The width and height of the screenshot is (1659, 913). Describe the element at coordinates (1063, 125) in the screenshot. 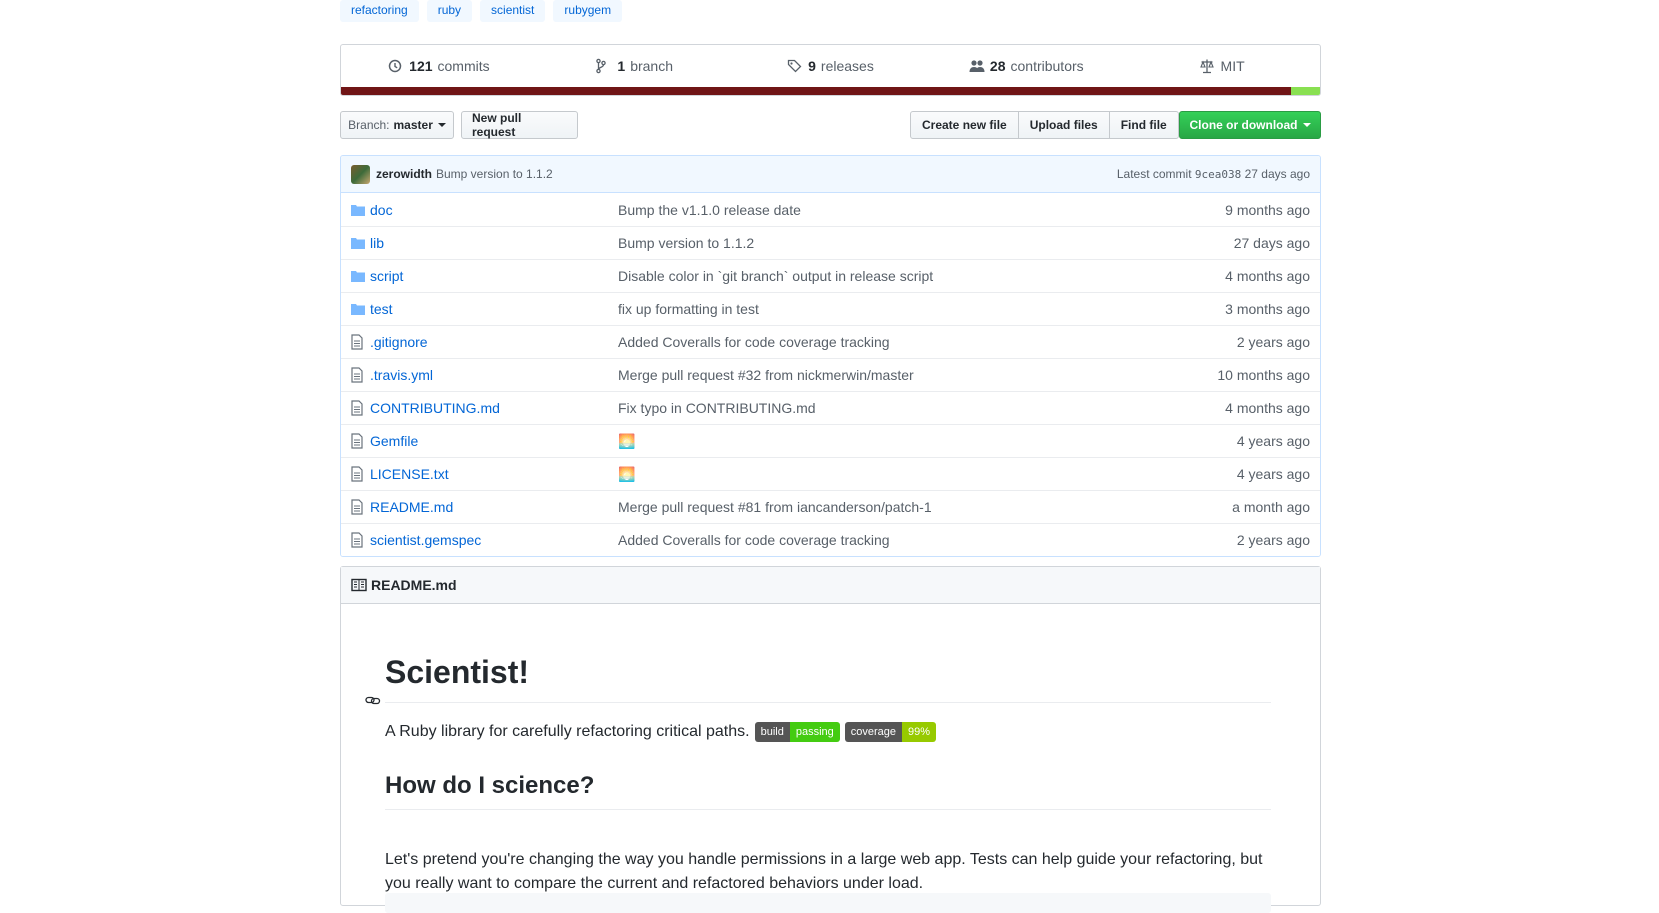

I see `upload-files-button: Upload files` at that location.